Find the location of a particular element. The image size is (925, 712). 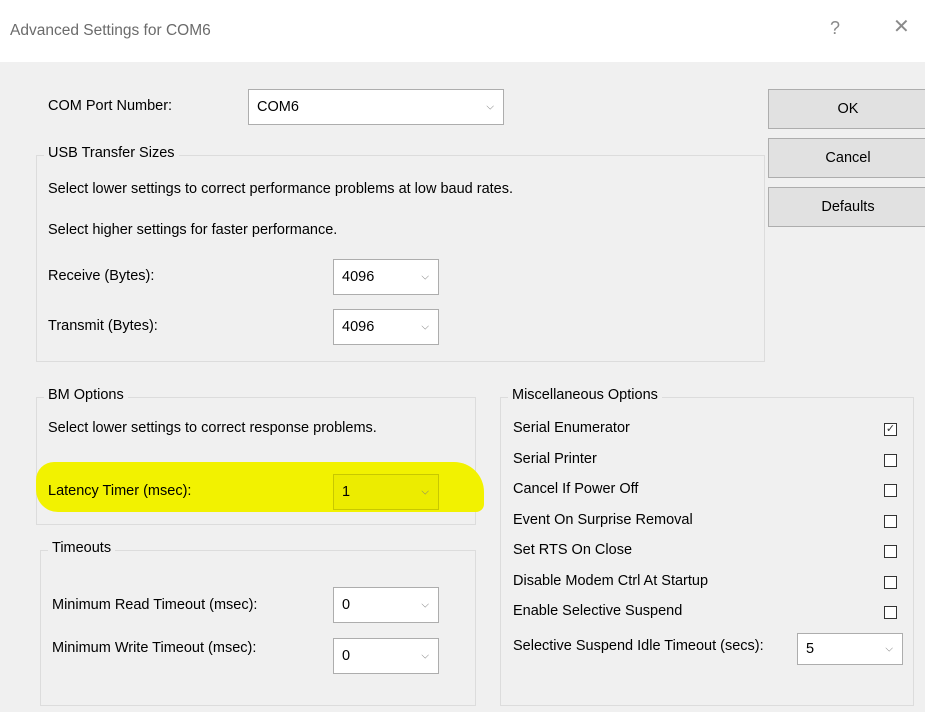

title-bar: Advanced Settings for COM6 ? ✕ is located at coordinates (462, 31).